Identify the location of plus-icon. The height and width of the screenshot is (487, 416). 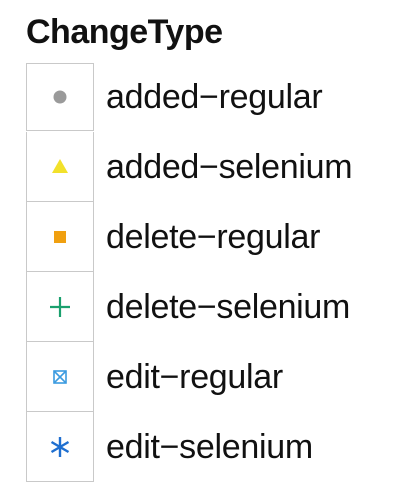
(60, 306).